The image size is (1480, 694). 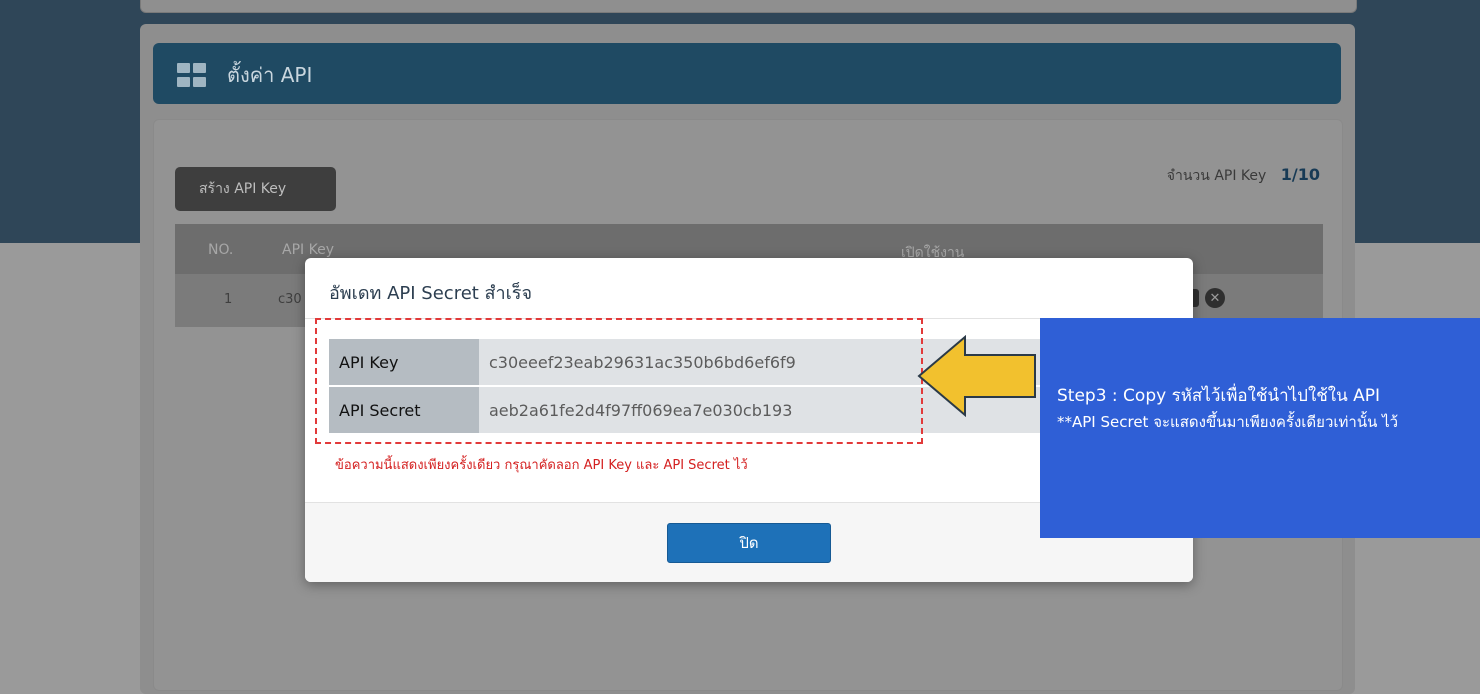 I want to click on api-key-count: จำนวน API Key 1/10, so click(x=1243, y=176).